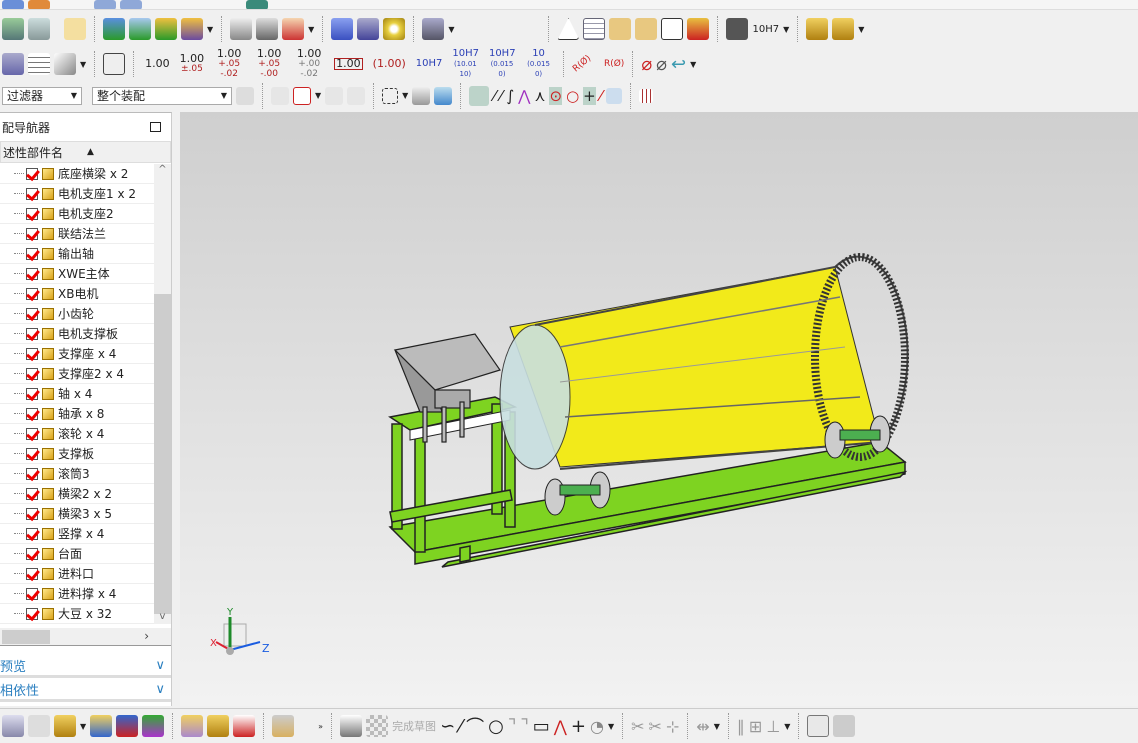 The image size is (1138, 743). I want to click on profile-icon: ∽, so click(447, 726).